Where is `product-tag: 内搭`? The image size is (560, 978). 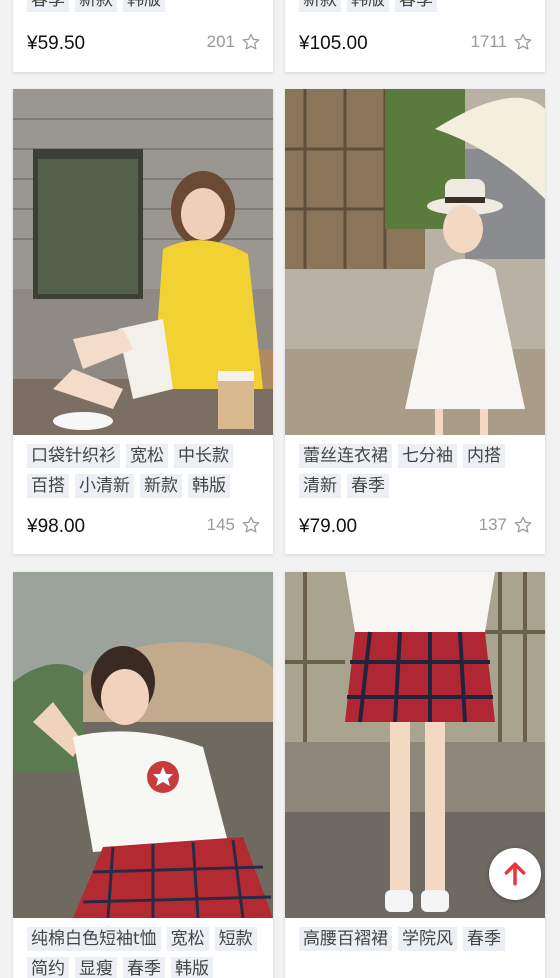
product-tag: 内搭 is located at coordinates (484, 456).